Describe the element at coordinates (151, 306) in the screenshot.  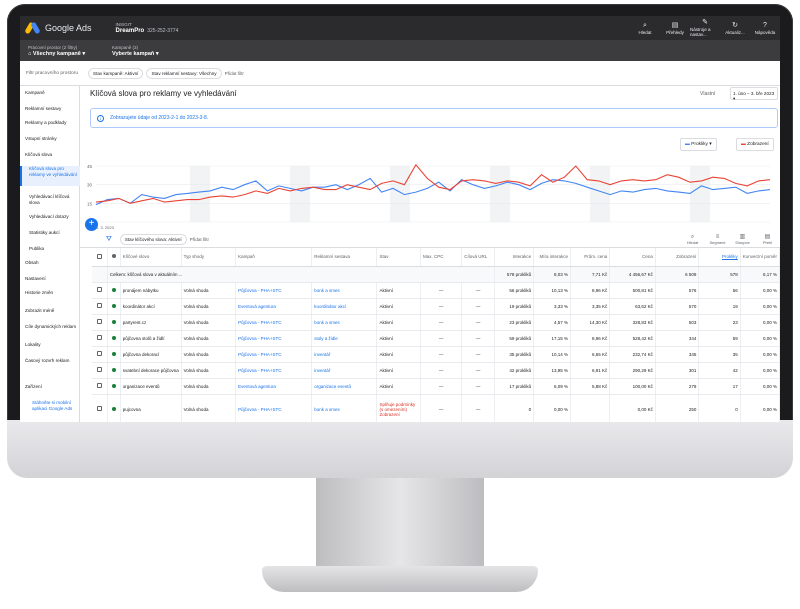
I see `keyword-cell: koordinátor akcí` at that location.